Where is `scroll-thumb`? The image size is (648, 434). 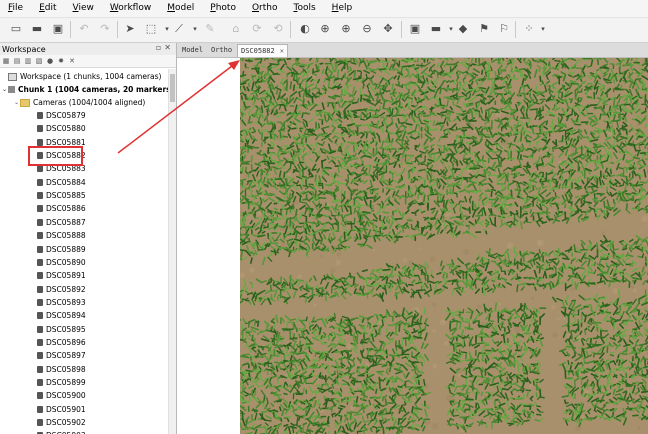 scroll-thumb is located at coordinates (172, 88).